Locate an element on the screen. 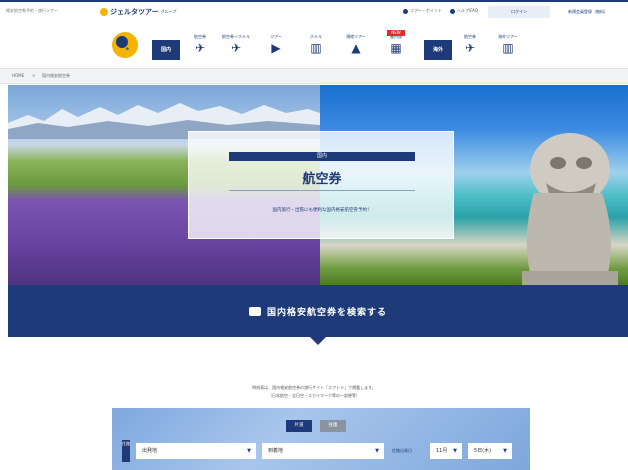  points-icon is located at coordinates (406, 11).